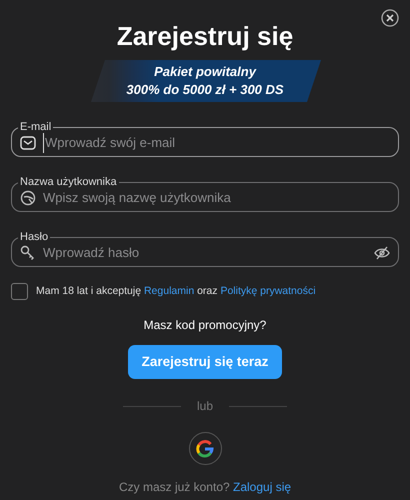  I want to click on text-input: Wprowadź hasło, so click(205, 252).